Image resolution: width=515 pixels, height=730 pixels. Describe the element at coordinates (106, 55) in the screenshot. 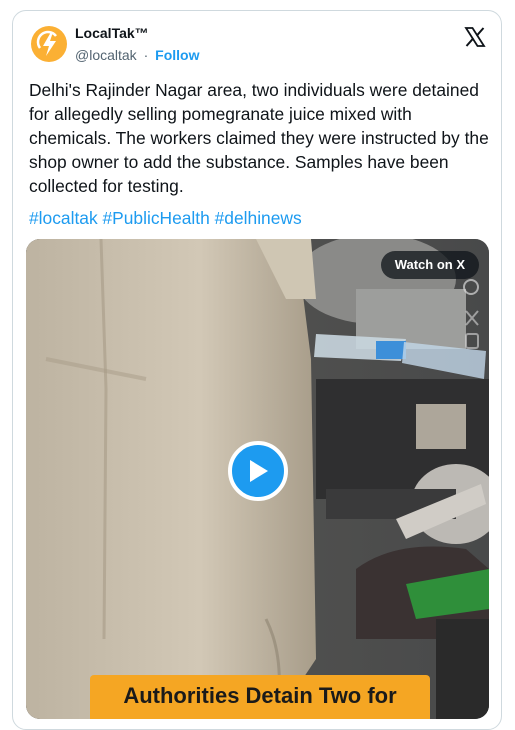

I see `author-handle: @localtak` at that location.